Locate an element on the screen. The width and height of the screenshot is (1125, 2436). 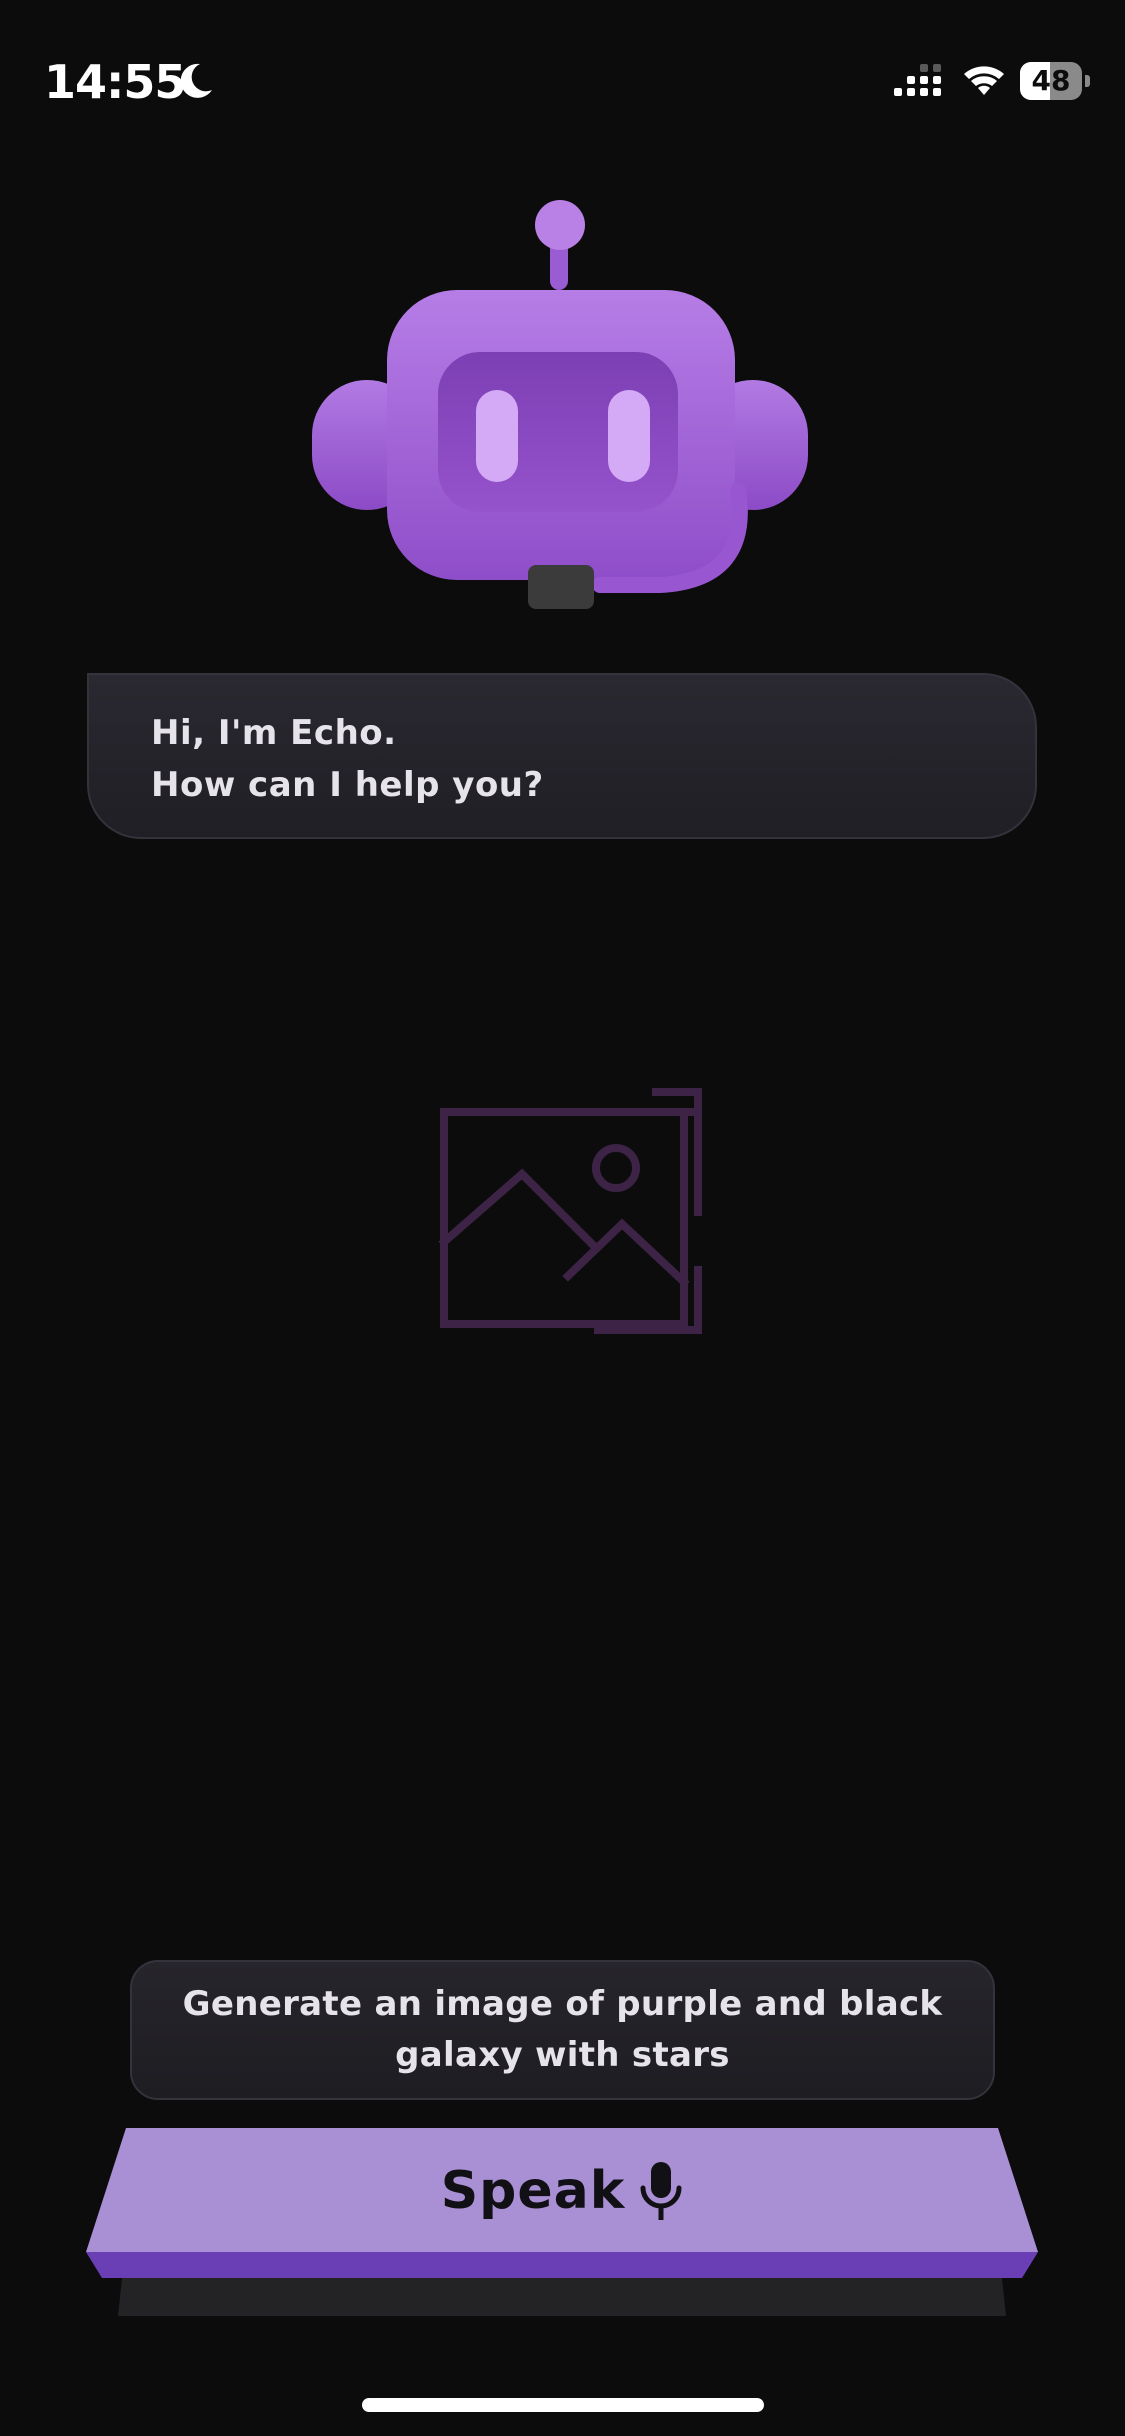
wifi-icon is located at coordinates (984, 80).